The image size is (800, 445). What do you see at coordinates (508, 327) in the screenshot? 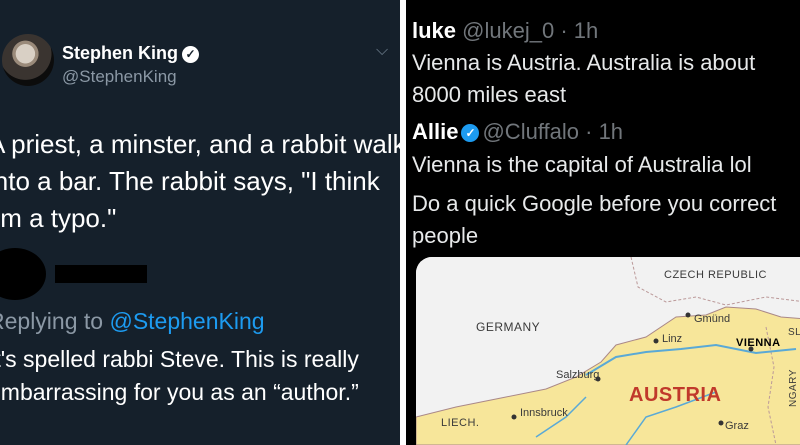
I see `label-germany: GERMANY` at bounding box center [508, 327].